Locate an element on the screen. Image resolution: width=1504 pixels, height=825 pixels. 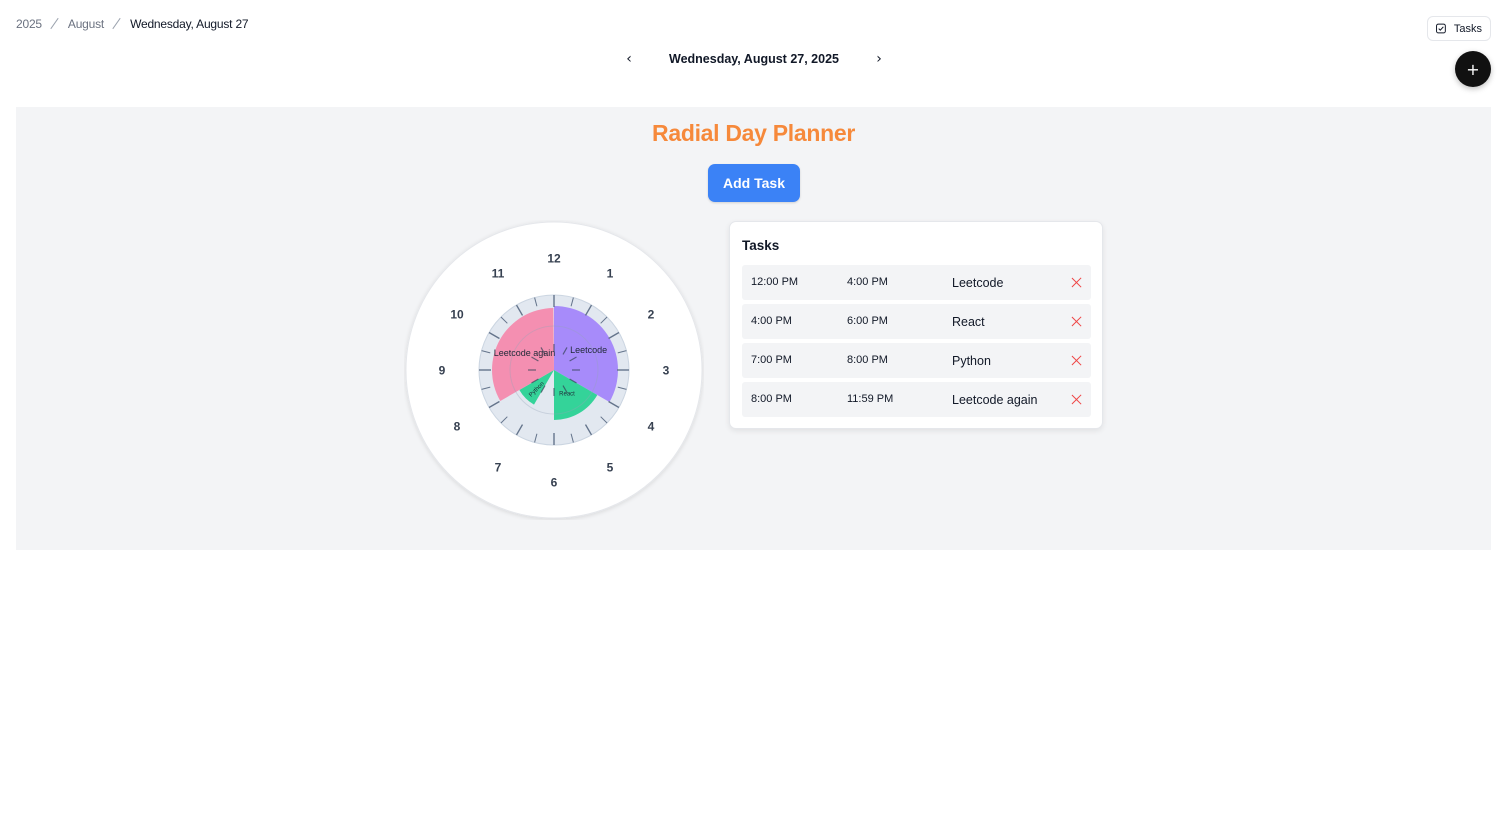
task-end-time: 8:00 PM is located at coordinates (867, 360).